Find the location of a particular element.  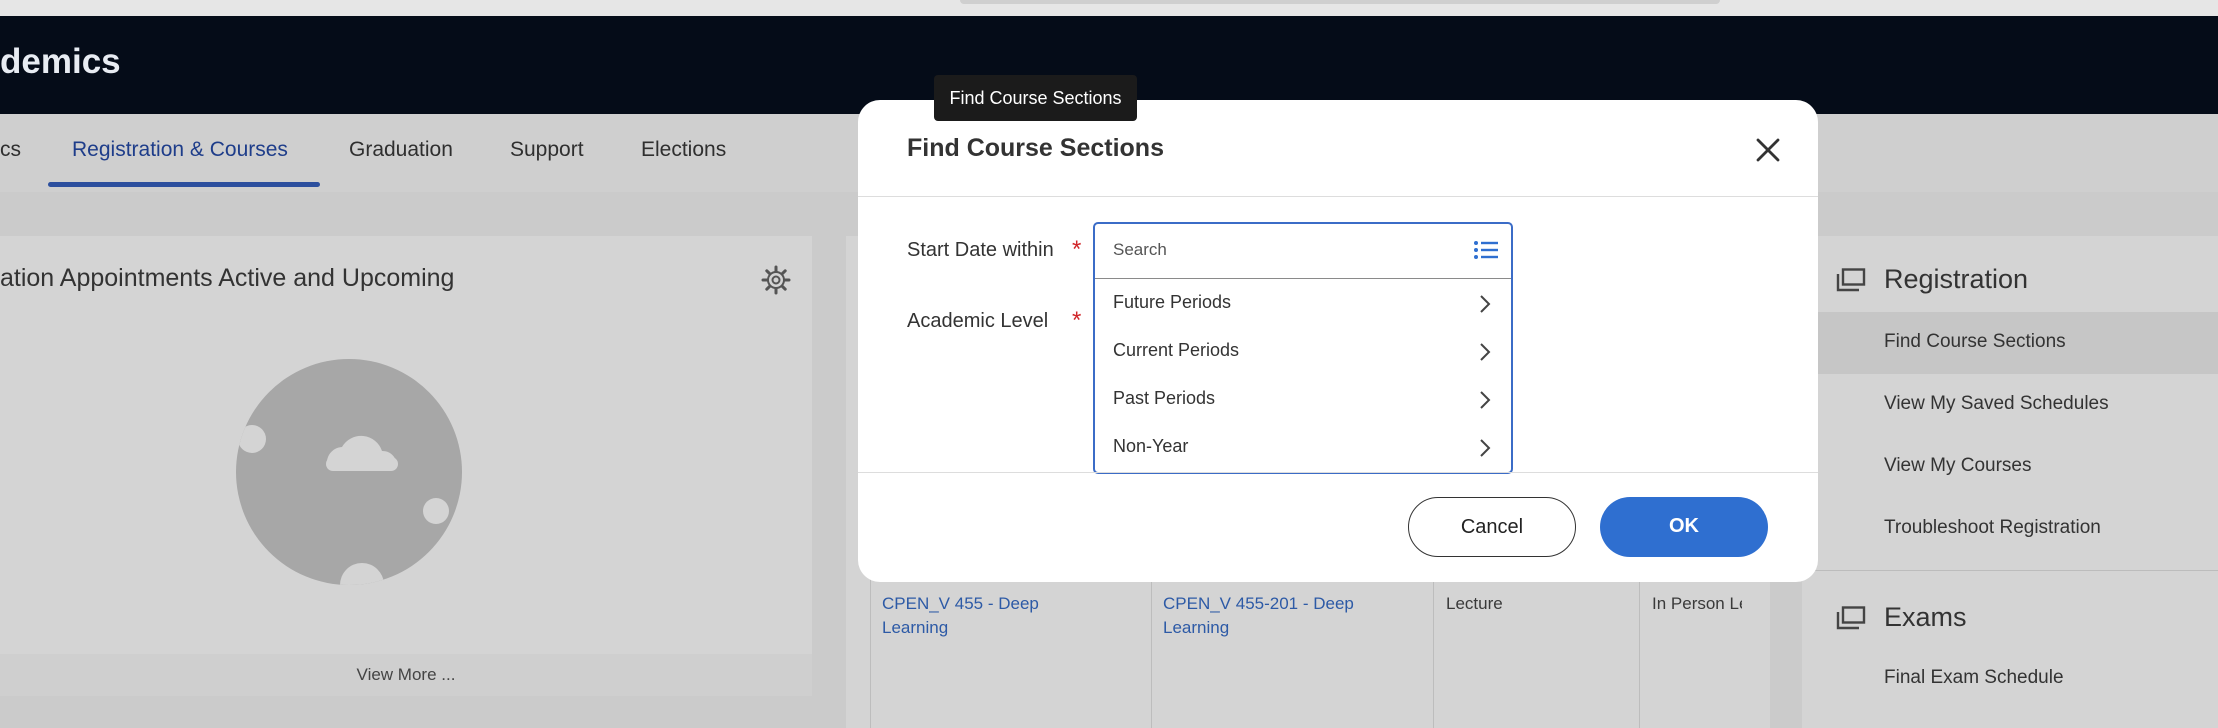

section-divider is located at coordinates (2016, 570).